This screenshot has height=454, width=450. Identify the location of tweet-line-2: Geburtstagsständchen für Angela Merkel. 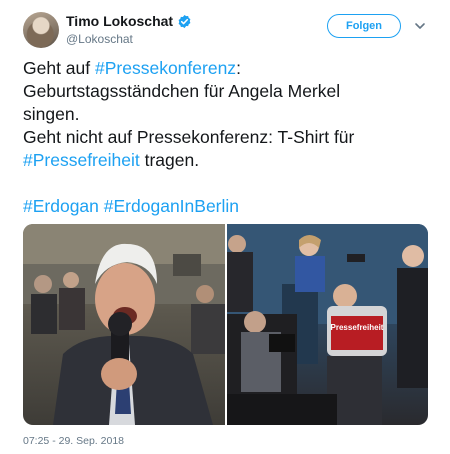
(182, 91).